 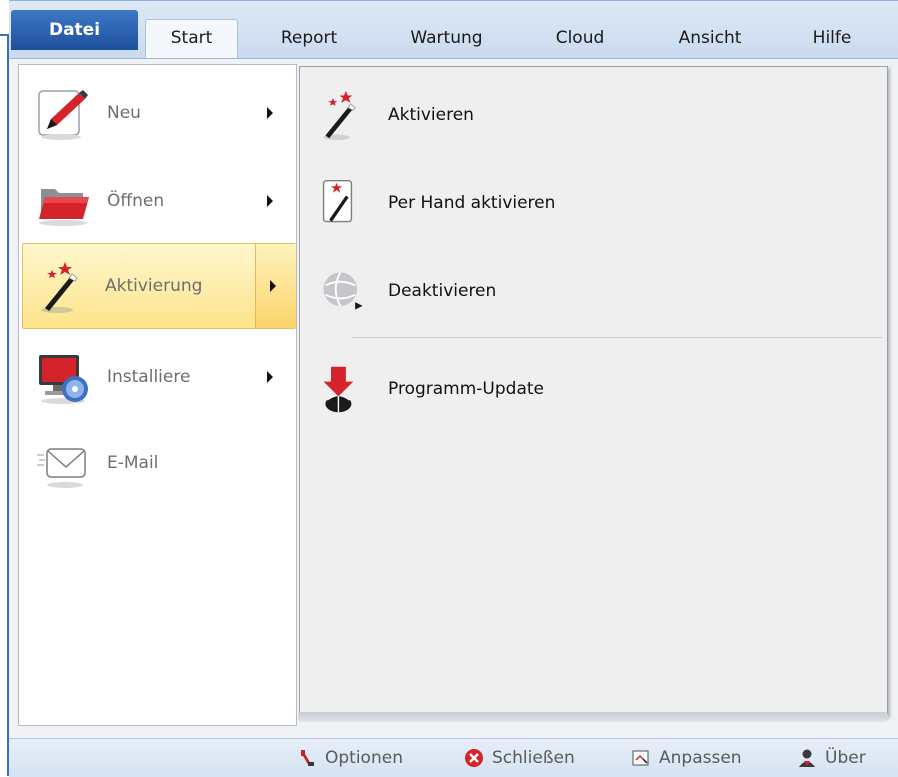 What do you see at coordinates (124, 113) in the screenshot?
I see `menu-item-neu-label: Neu` at bounding box center [124, 113].